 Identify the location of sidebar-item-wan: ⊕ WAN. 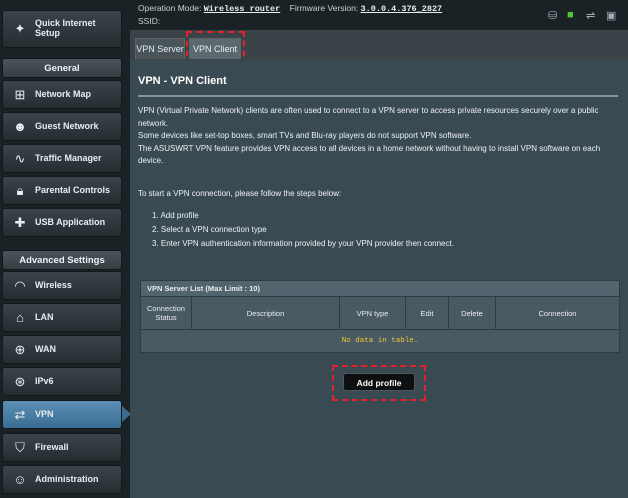
(62, 349).